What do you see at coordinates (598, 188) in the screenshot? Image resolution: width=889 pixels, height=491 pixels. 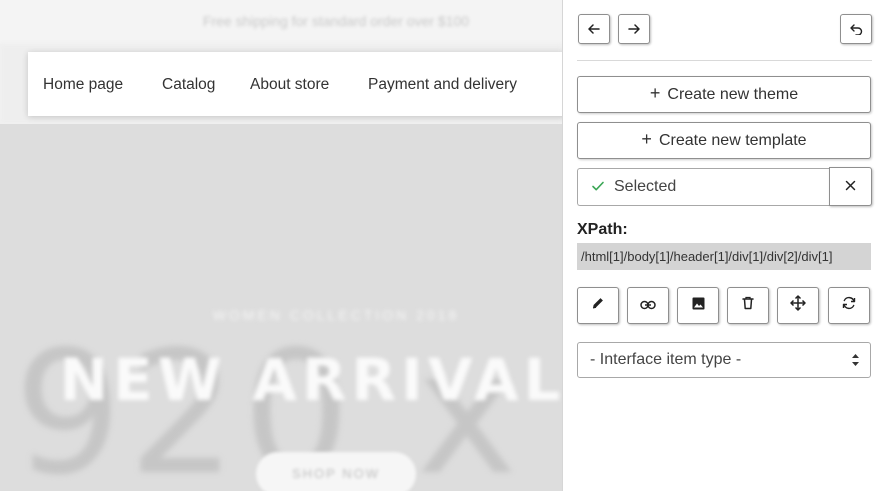 I see `check-icon` at bounding box center [598, 188].